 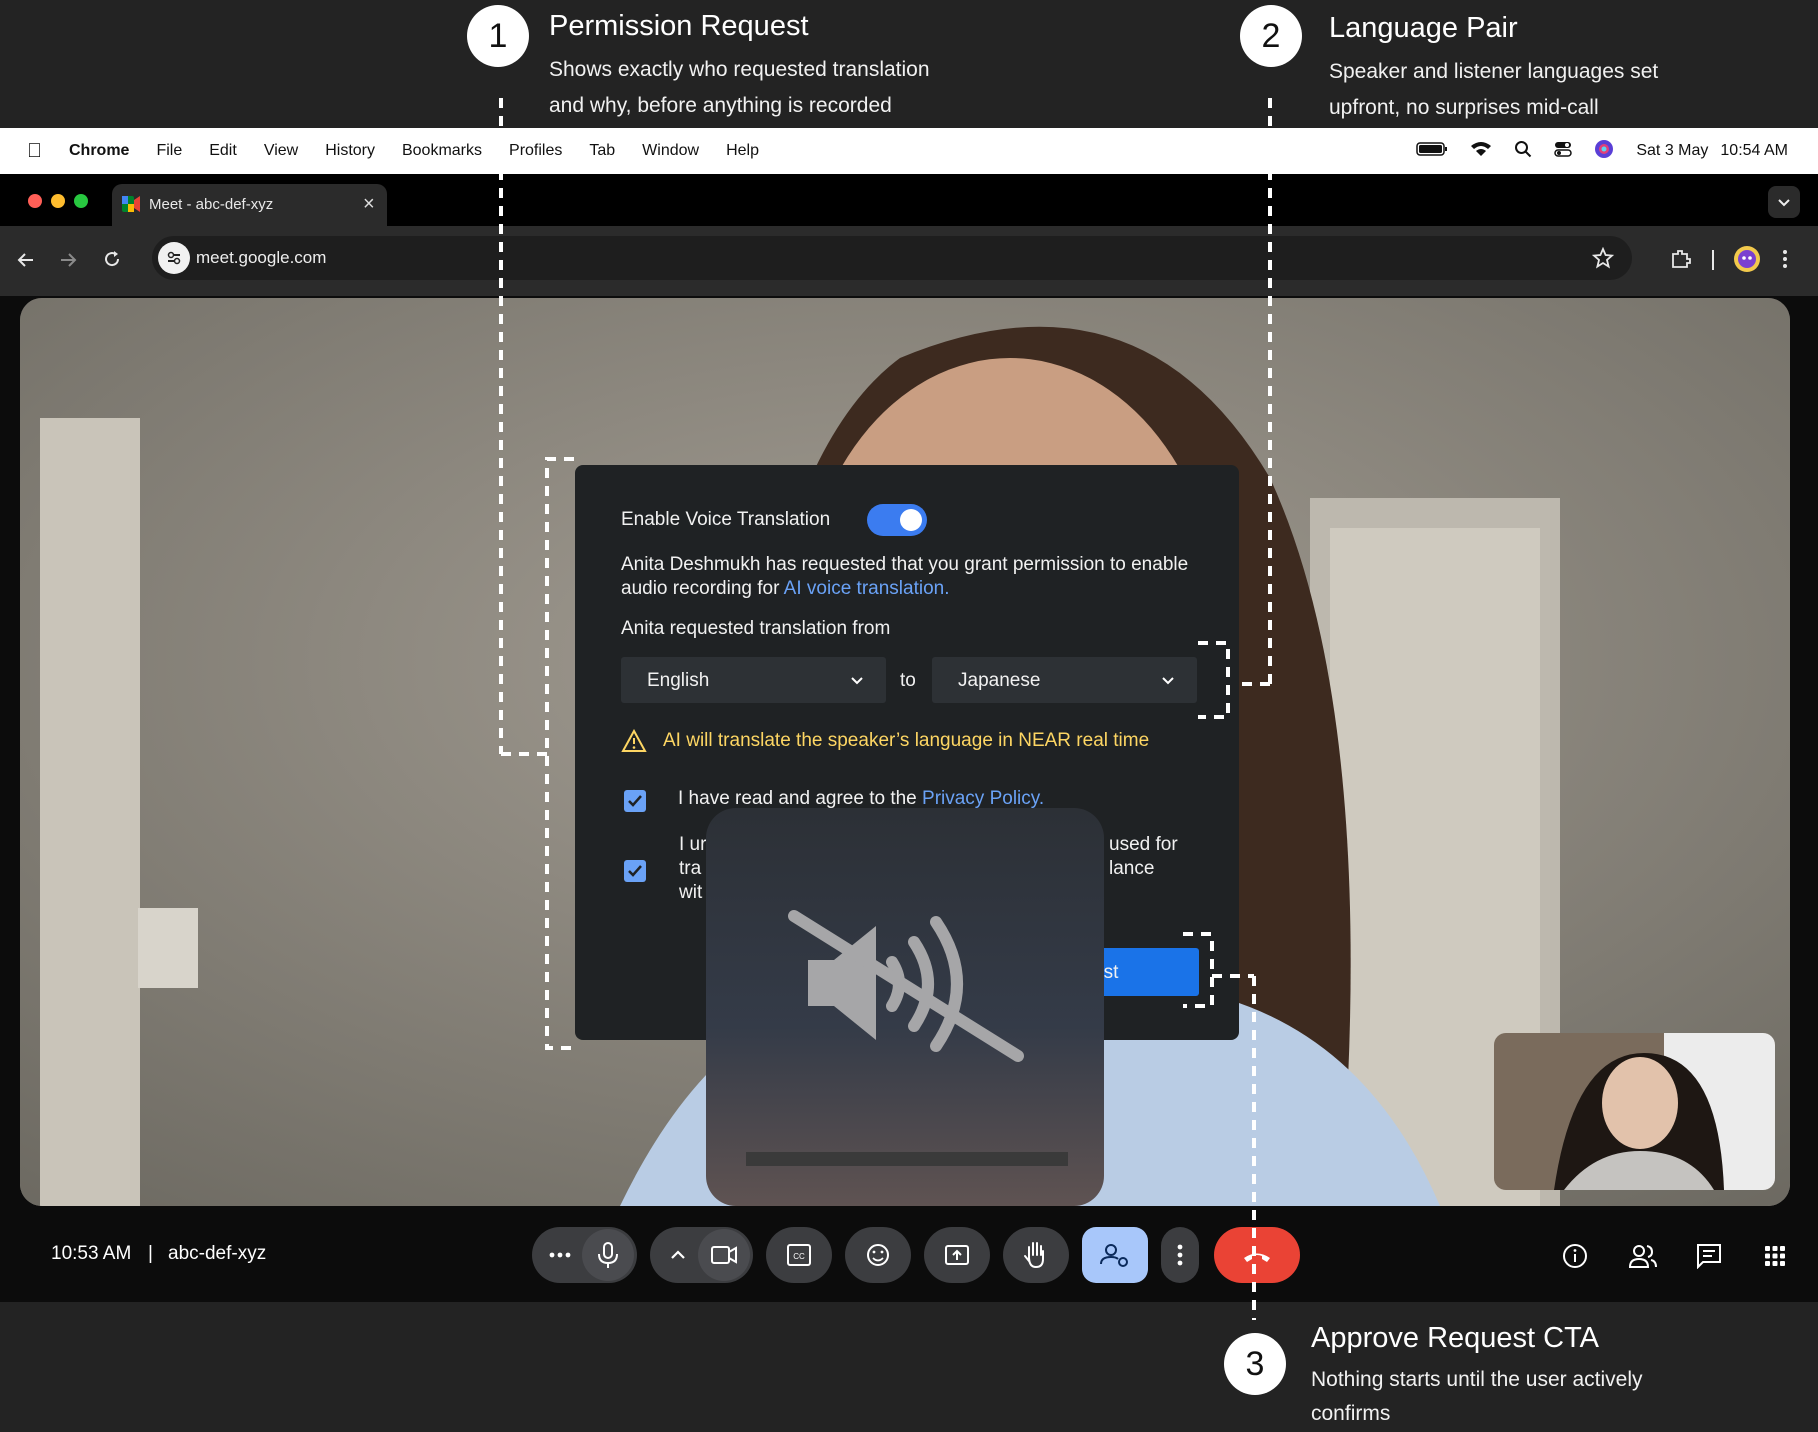 I want to click on source-language-select: English, so click(x=753, y=680).